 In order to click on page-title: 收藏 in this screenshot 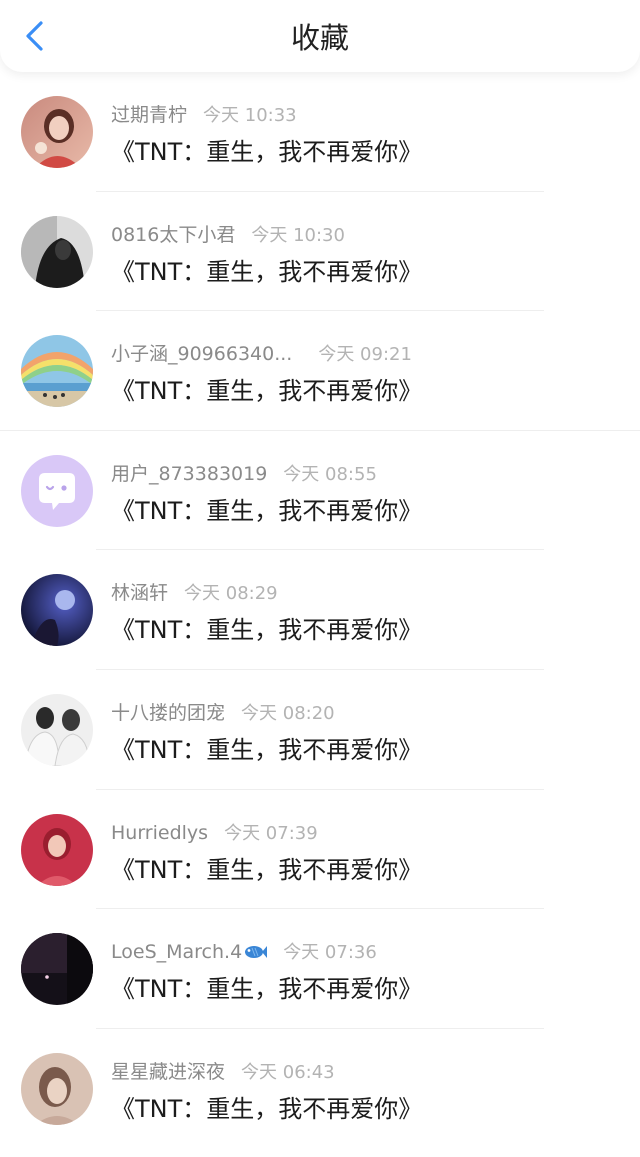, I will do `click(319, 38)`.